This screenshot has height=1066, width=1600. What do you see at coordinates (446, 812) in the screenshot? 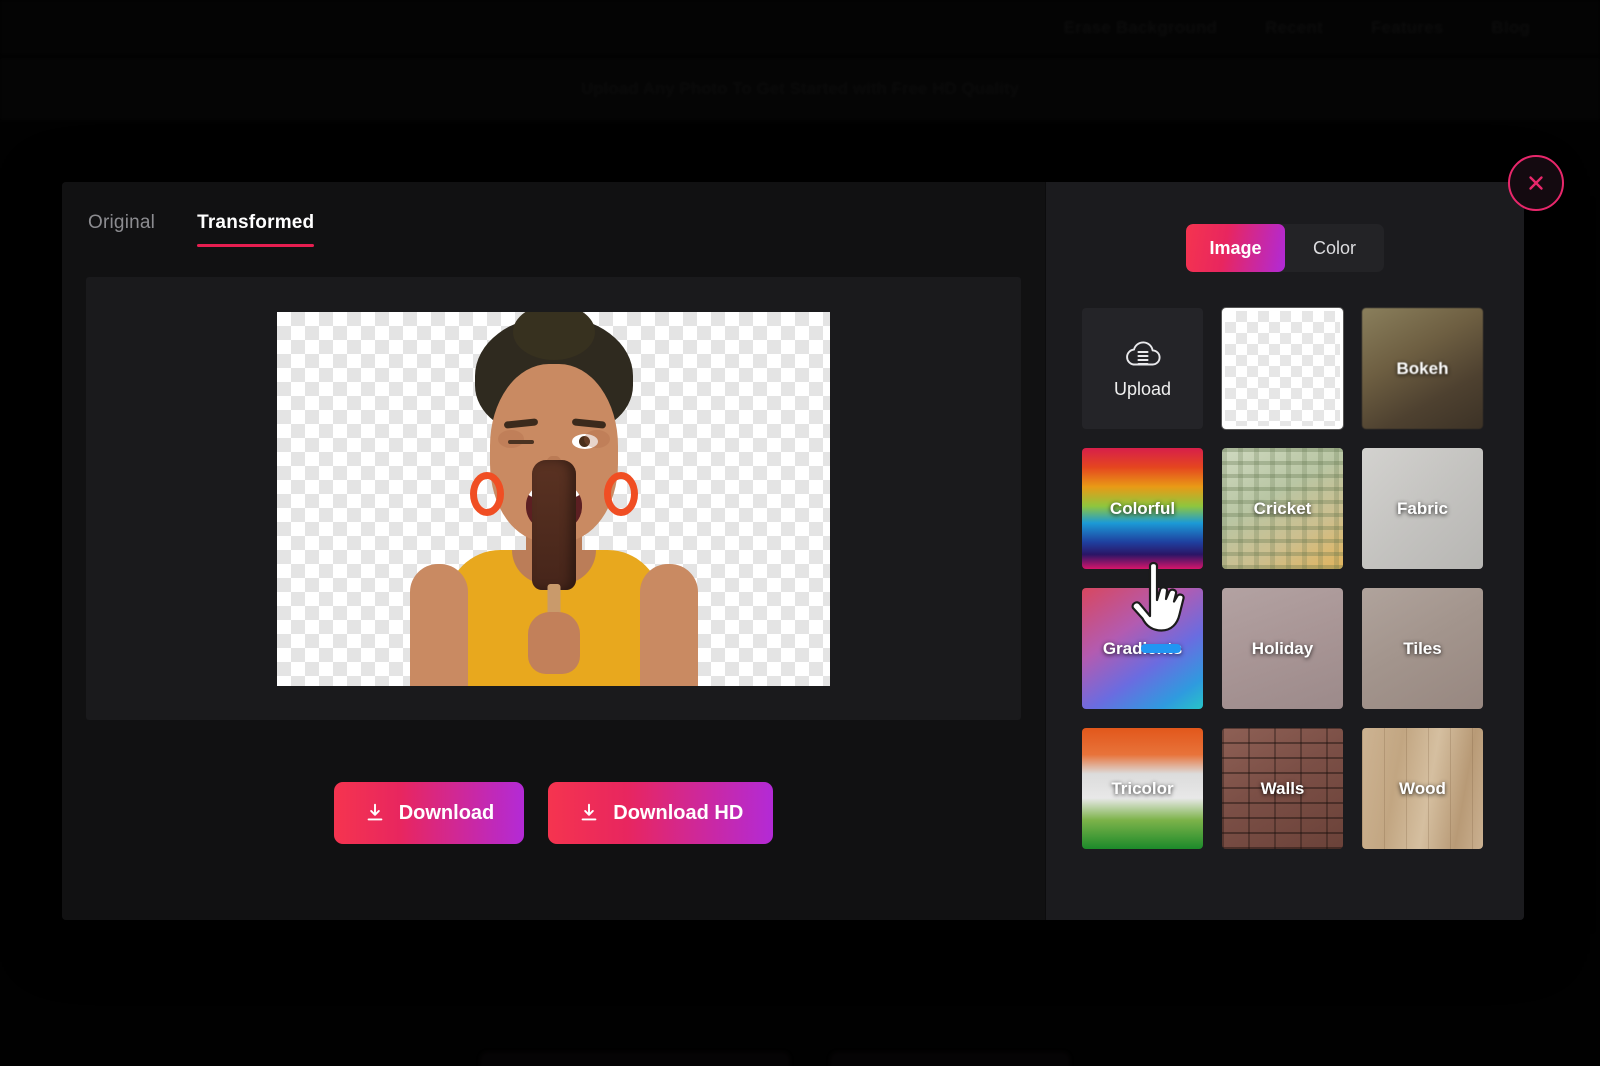
I see `download-button-label: Download` at bounding box center [446, 812].